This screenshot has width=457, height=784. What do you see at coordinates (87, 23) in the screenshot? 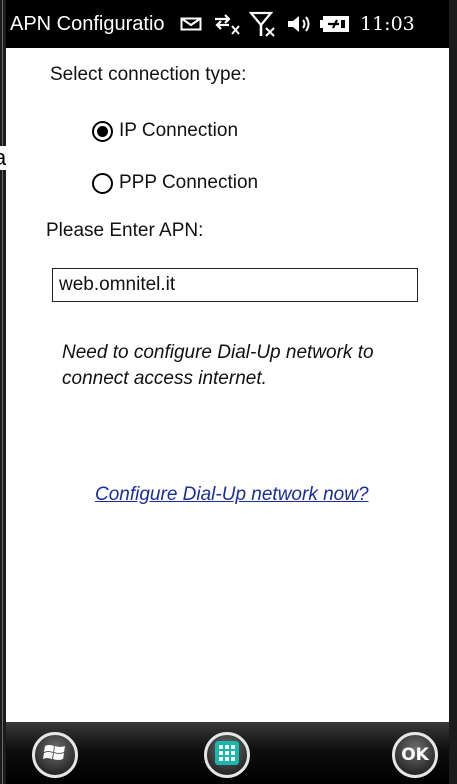
I see `window-title: APN Configuratio` at bounding box center [87, 23].